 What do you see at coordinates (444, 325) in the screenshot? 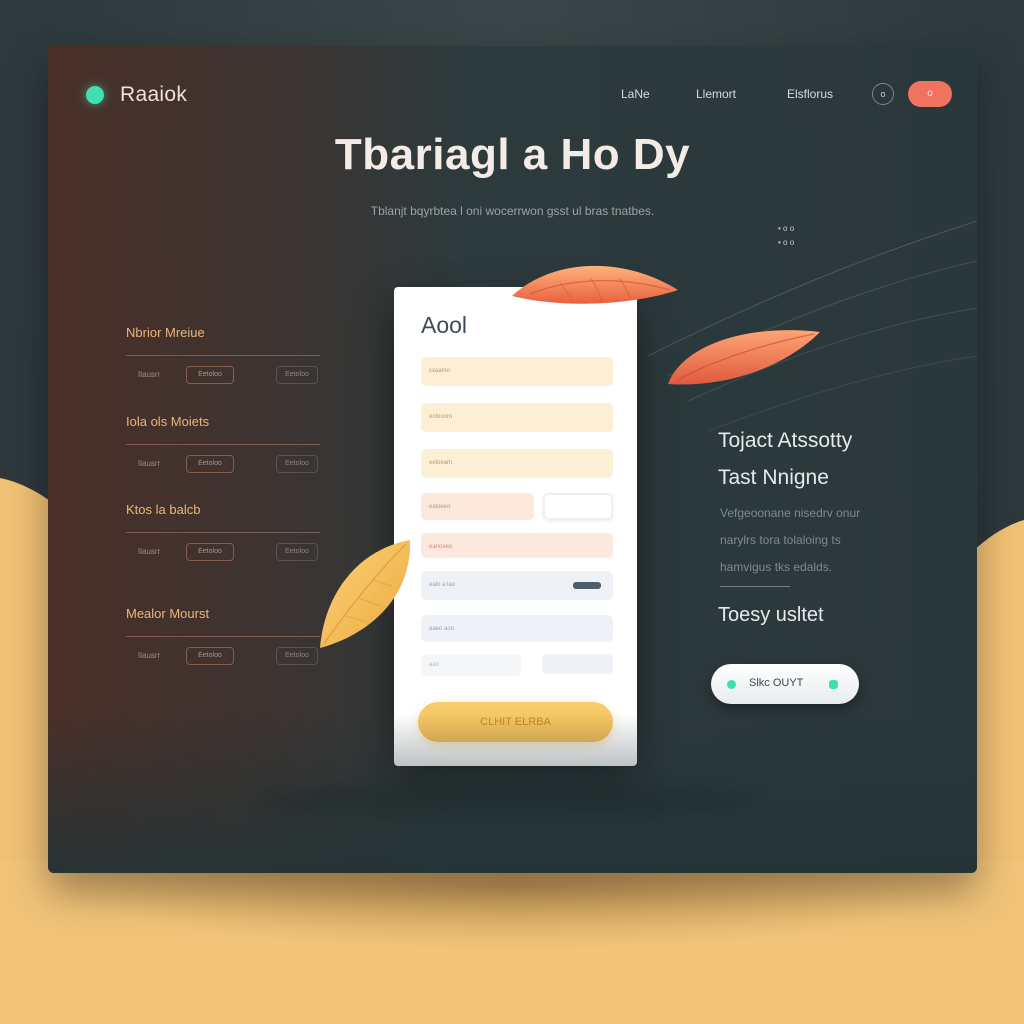
I see `form-title: Aool` at bounding box center [444, 325].